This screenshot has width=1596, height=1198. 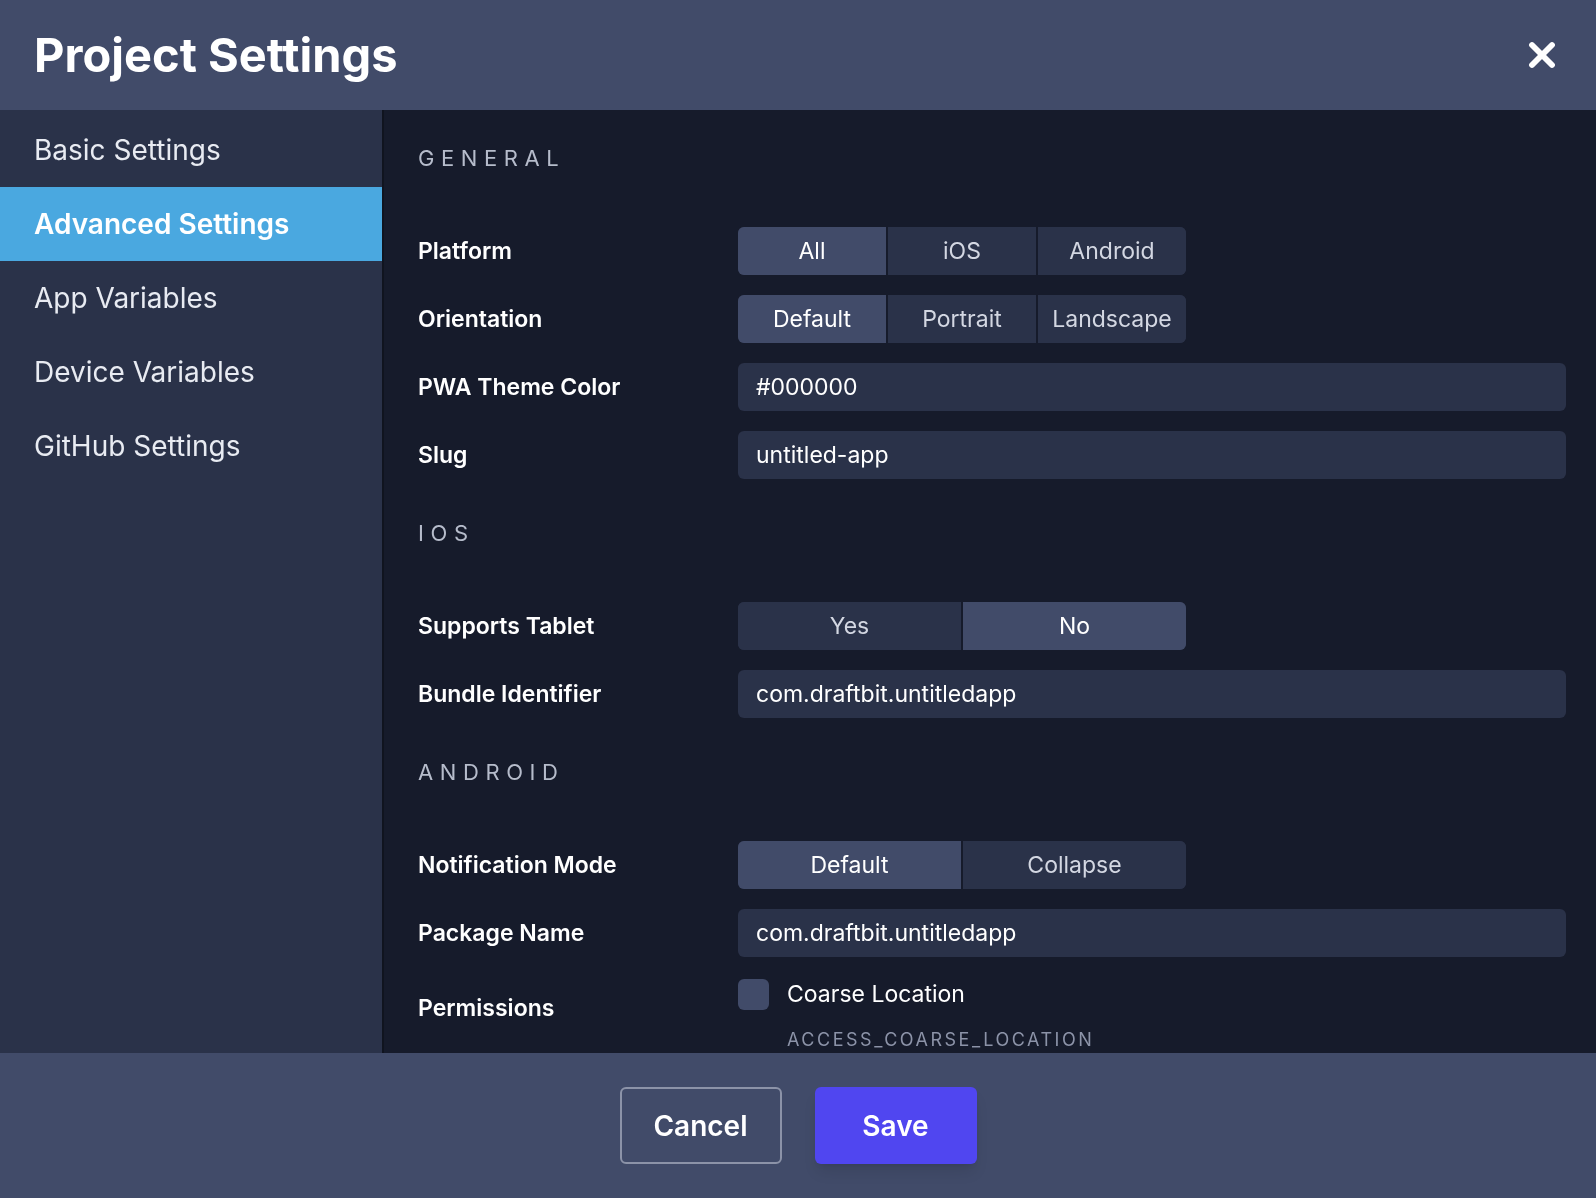 I want to click on field-label: PWA Theme Color, so click(x=520, y=387).